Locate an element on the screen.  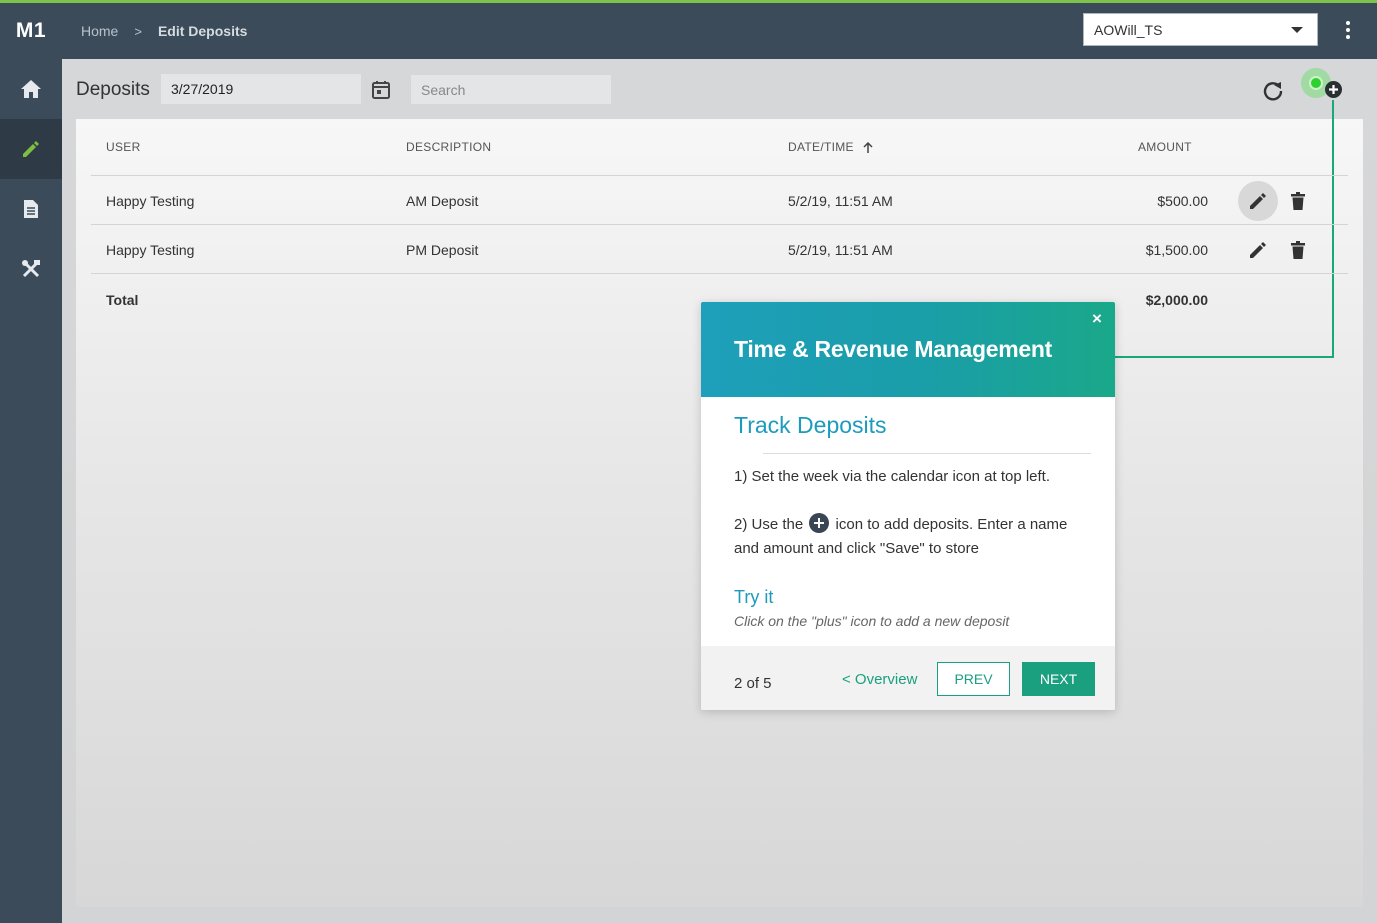
breadcrumb: Home > Edit Deposits is located at coordinates (164, 31).